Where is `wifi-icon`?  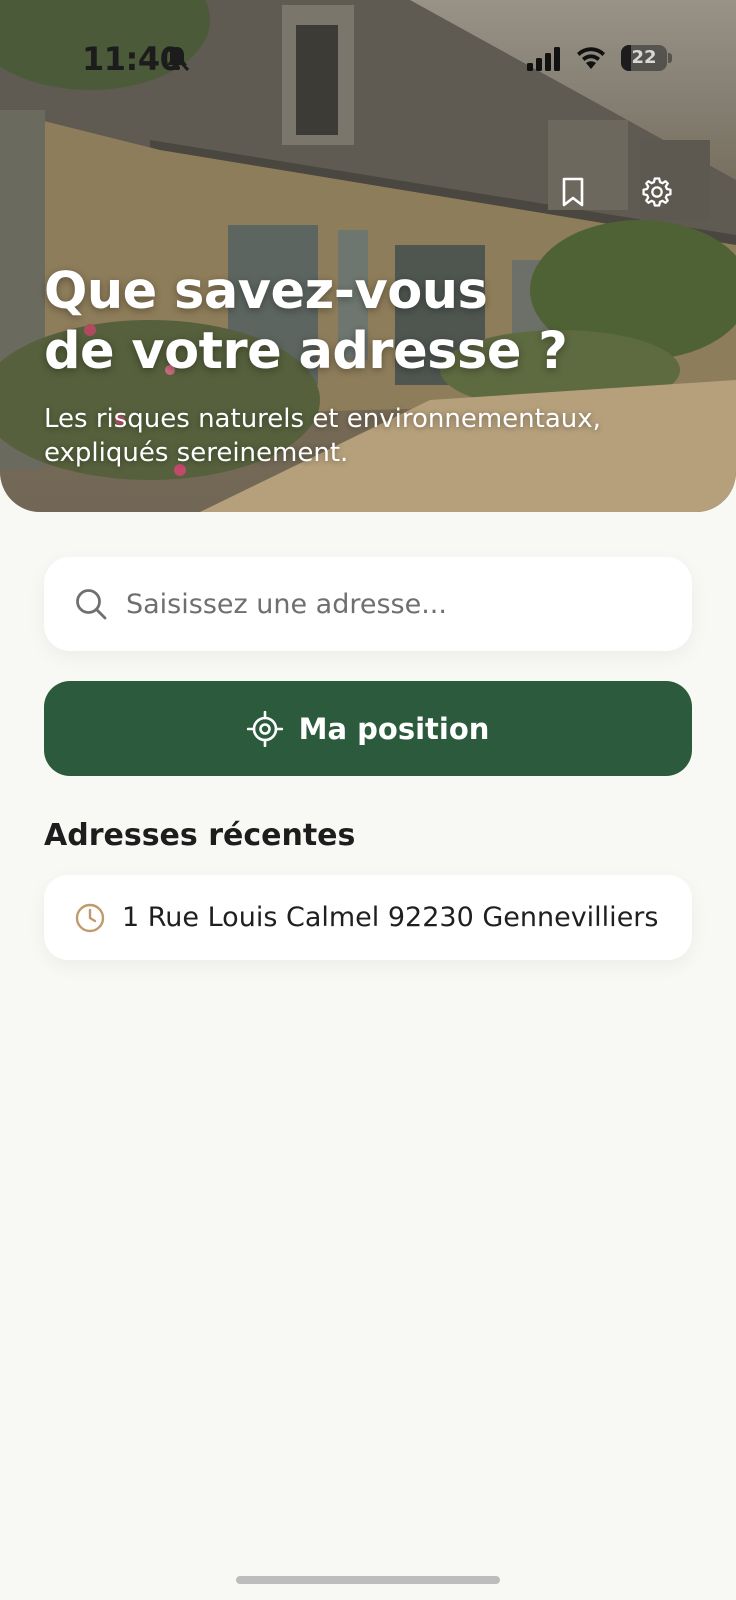
wifi-icon is located at coordinates (591, 58).